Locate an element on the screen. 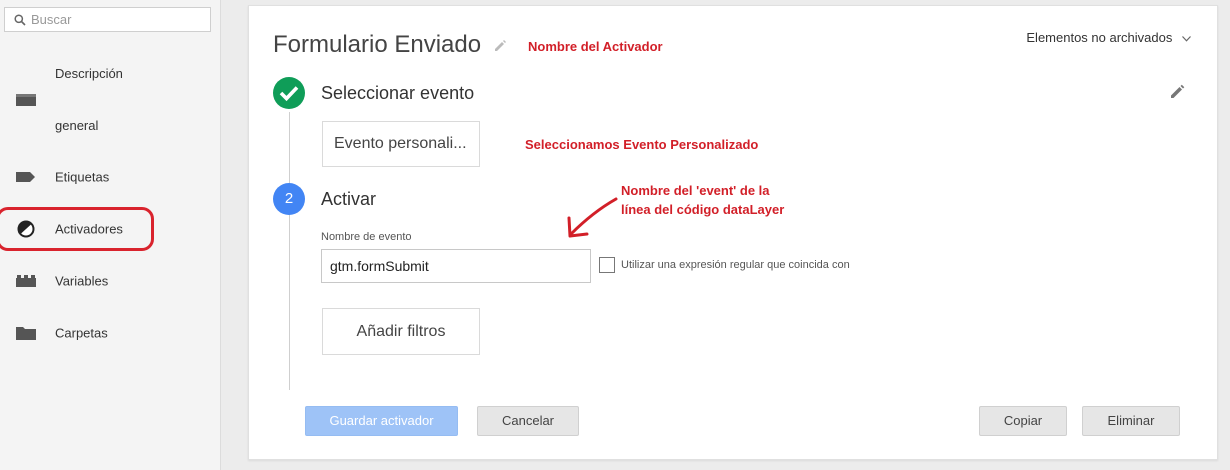  highlight-annotation-ring is located at coordinates (77, 229).